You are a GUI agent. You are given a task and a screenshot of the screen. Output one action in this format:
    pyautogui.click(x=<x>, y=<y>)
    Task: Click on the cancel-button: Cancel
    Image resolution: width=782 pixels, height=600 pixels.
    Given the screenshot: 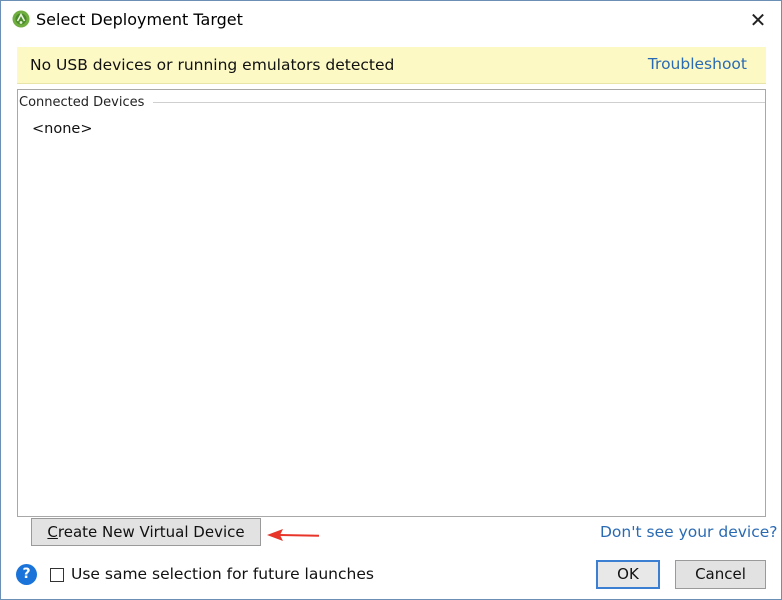 What is the action you would take?
    pyautogui.click(x=720, y=574)
    